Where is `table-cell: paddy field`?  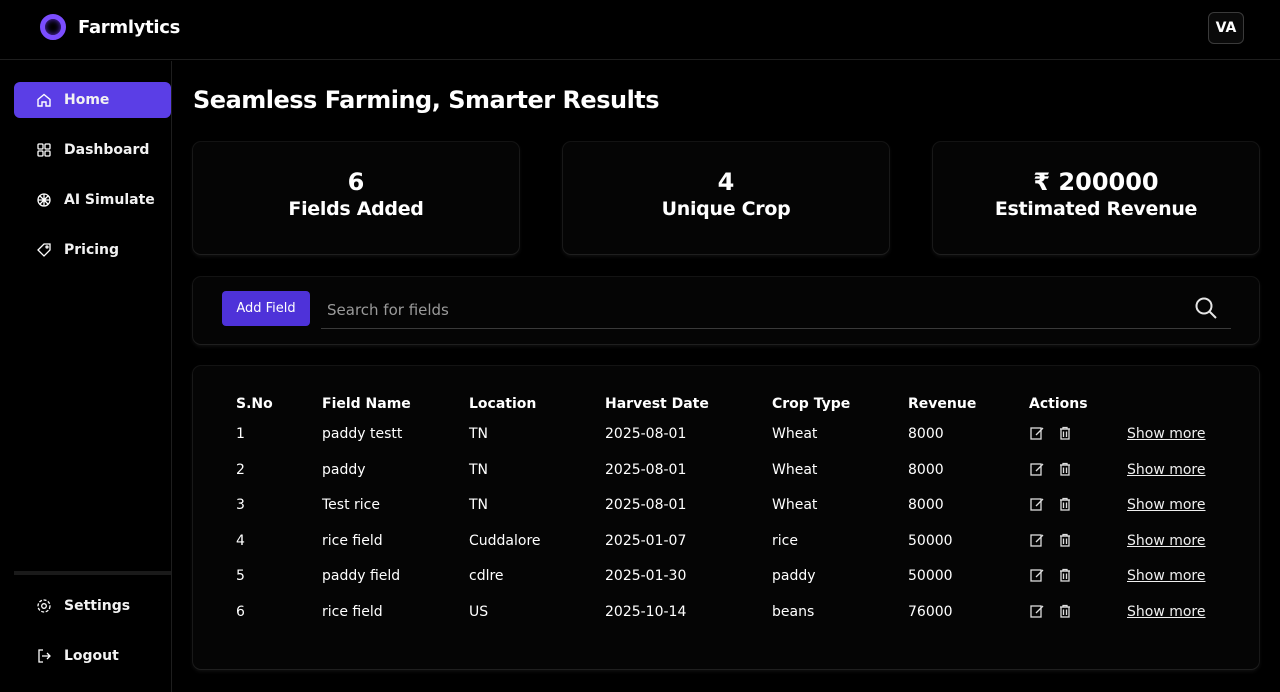
table-cell: paddy field is located at coordinates (361, 576).